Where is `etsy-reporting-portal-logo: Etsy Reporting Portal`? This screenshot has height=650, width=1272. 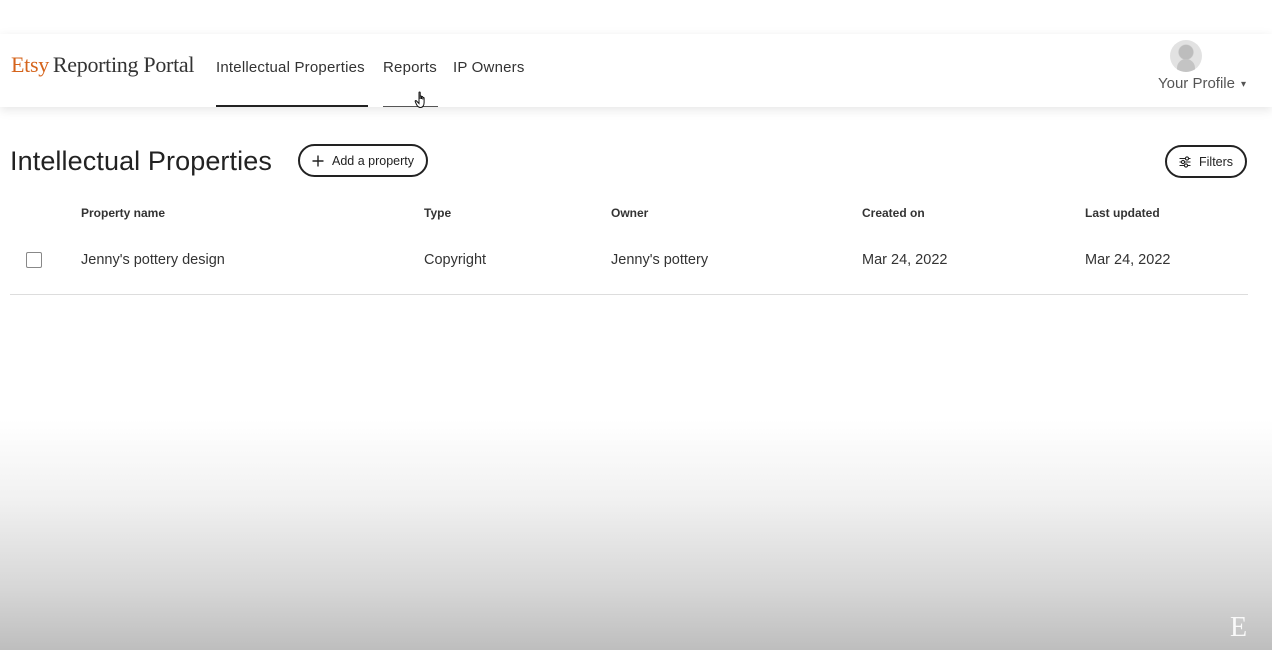 etsy-reporting-portal-logo: Etsy Reporting Portal is located at coordinates (102, 65).